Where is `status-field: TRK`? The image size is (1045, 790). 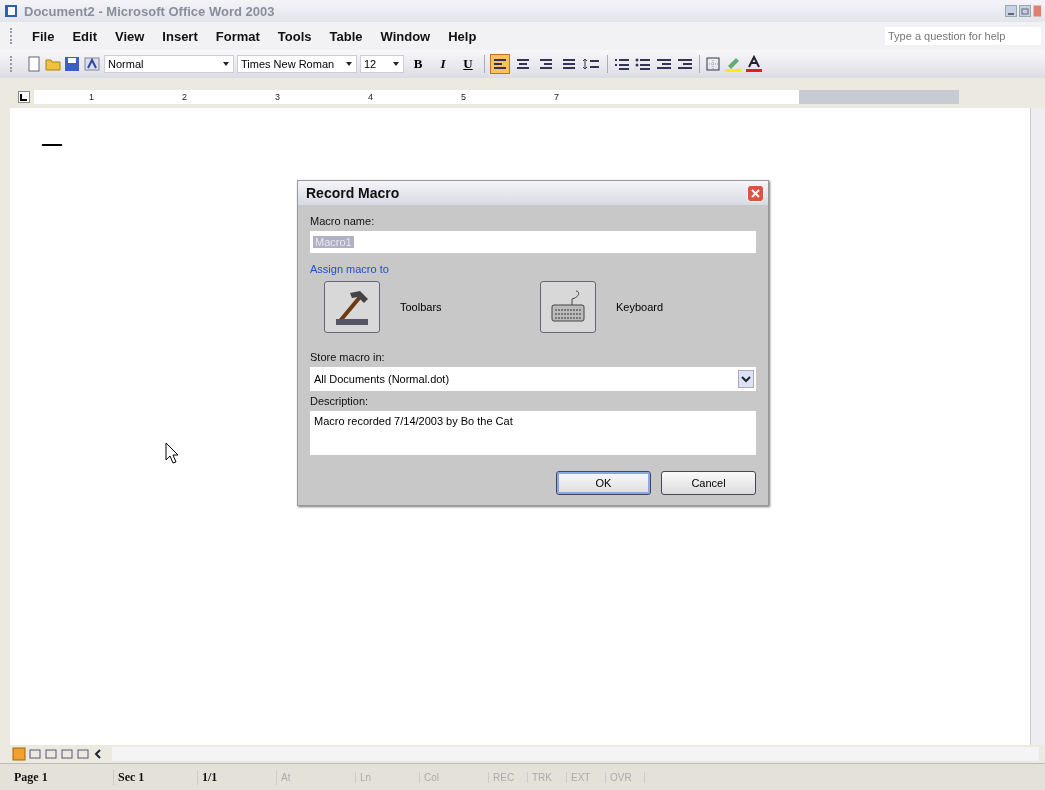
status-field: TRK is located at coordinates (547, 777).